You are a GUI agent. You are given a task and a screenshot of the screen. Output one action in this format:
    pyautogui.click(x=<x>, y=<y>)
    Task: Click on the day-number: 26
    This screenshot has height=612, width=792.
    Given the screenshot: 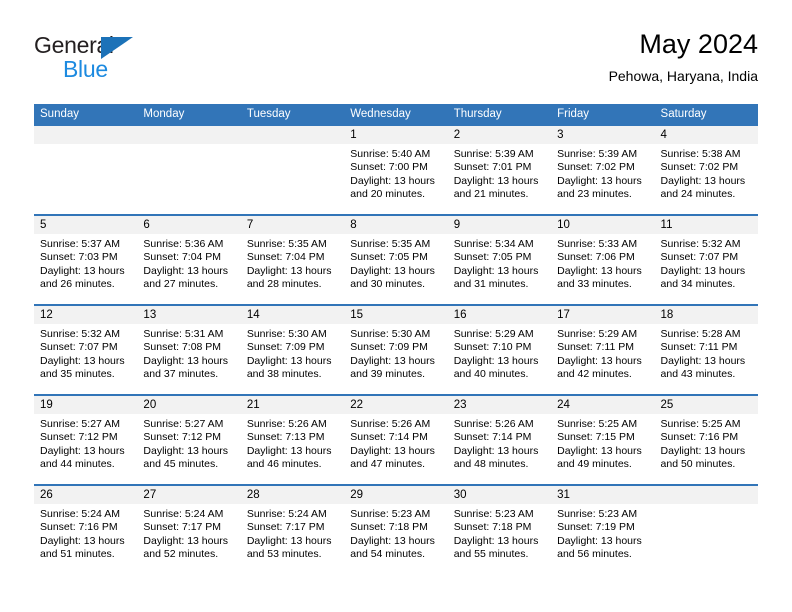 What is the action you would take?
    pyautogui.click(x=85, y=495)
    